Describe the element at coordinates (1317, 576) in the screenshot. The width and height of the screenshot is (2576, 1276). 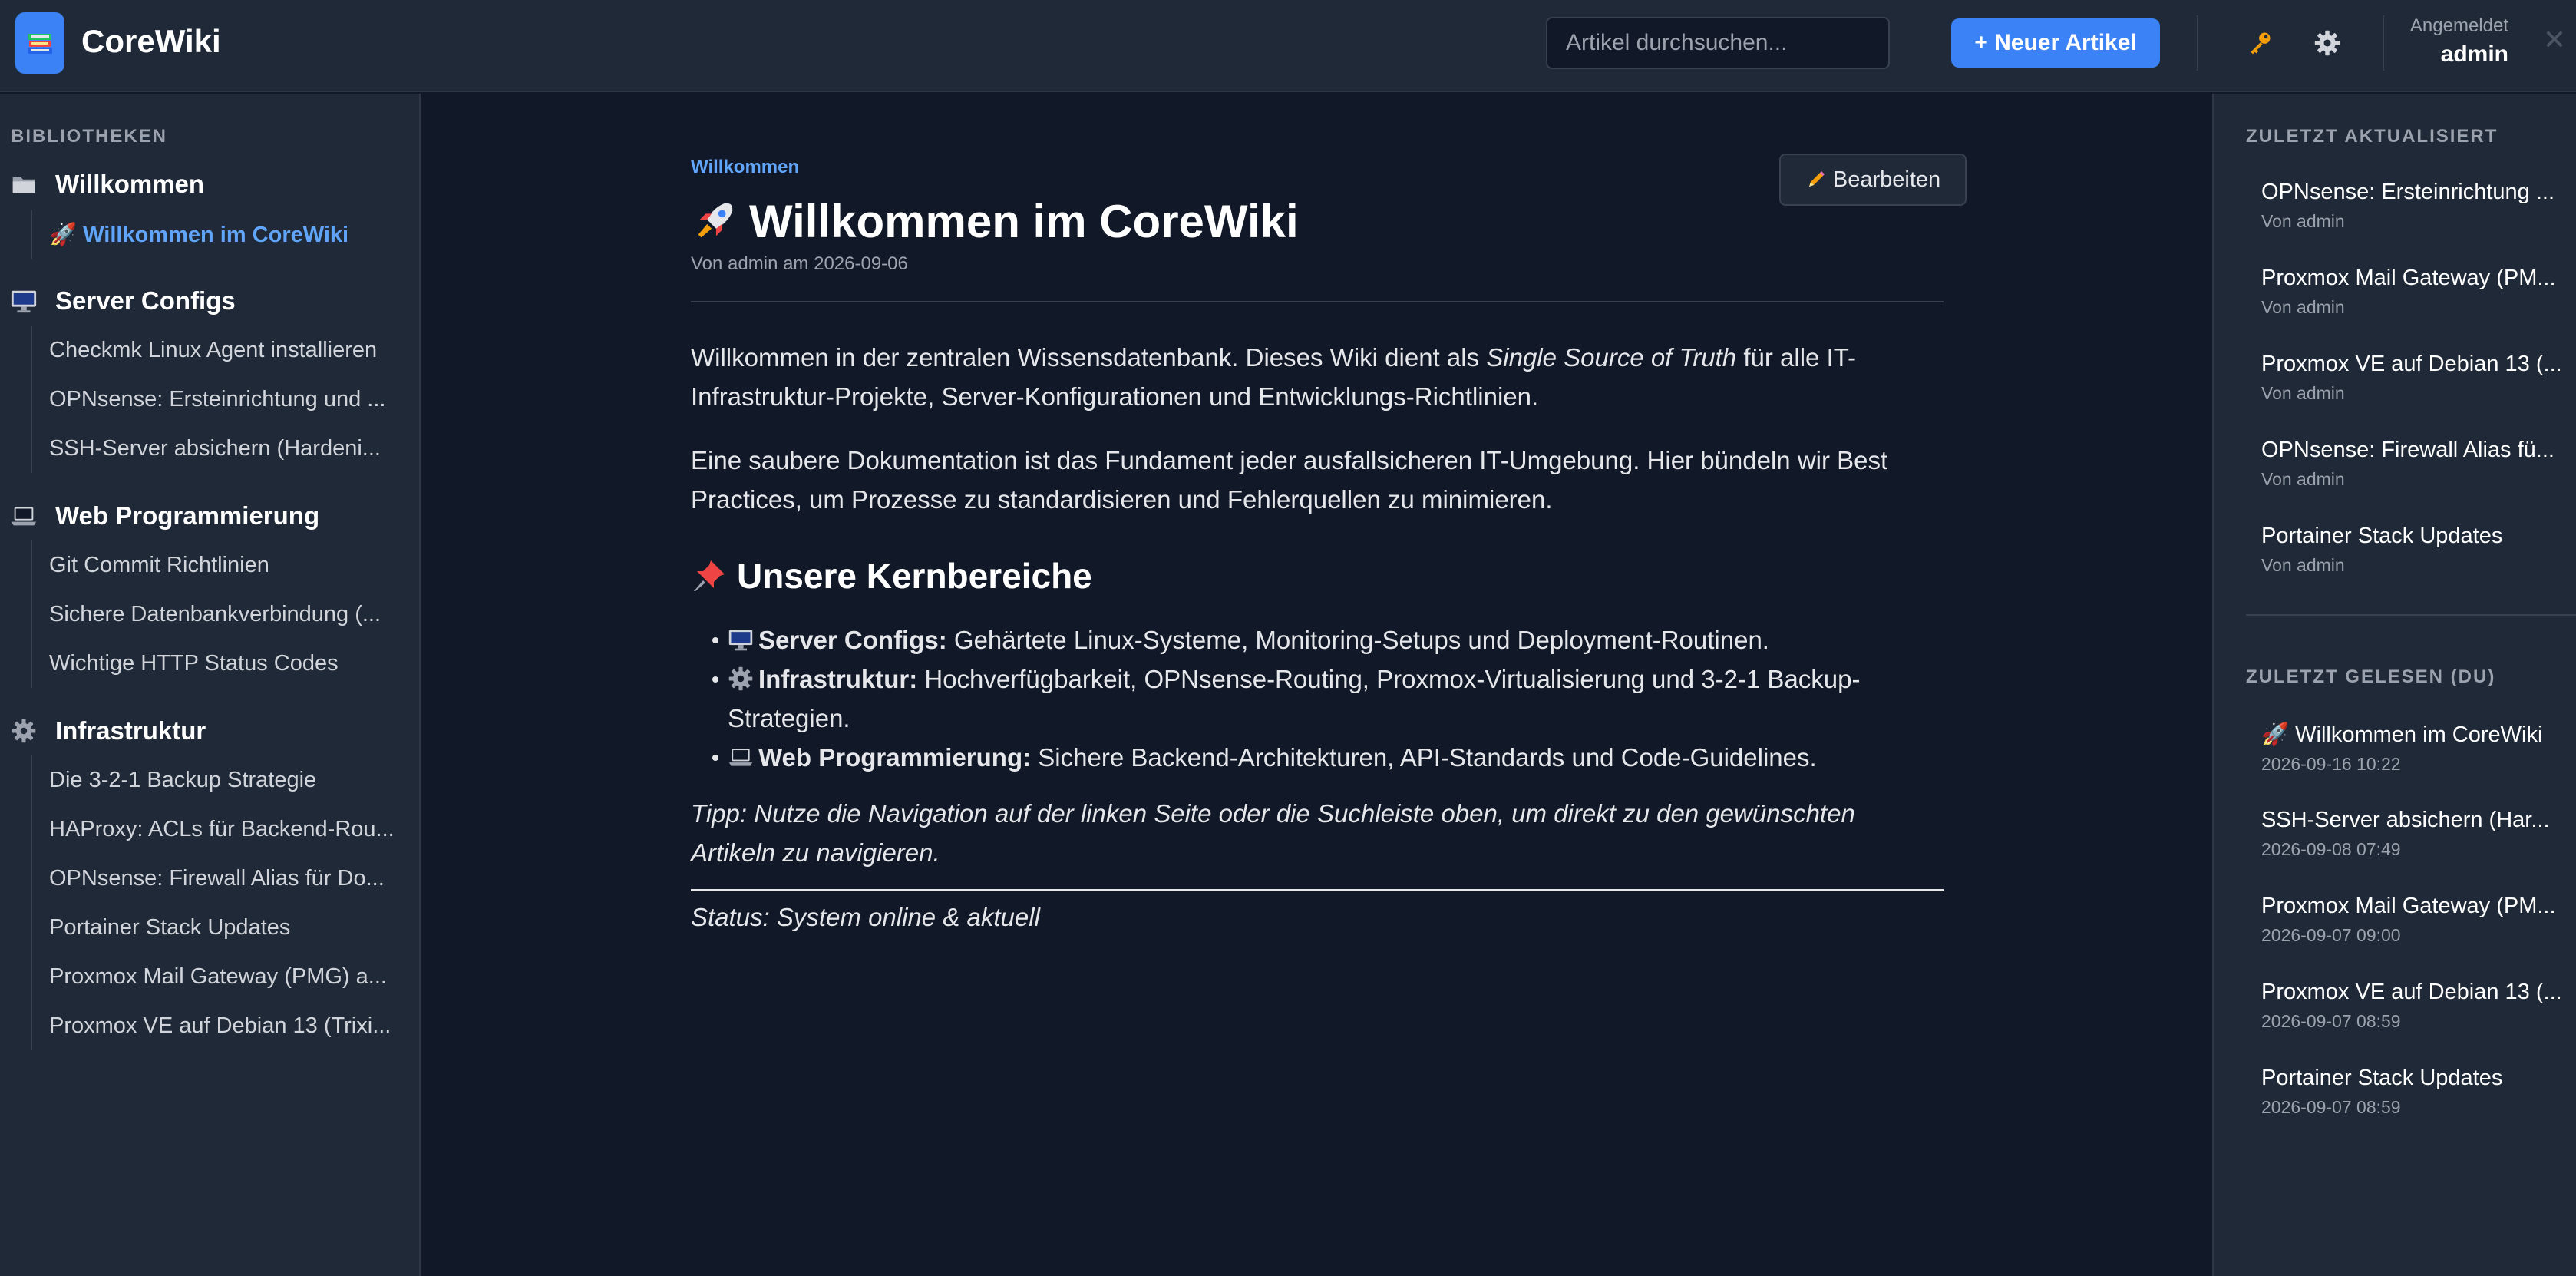
I see `section-heading: Unsere Kernbereiche` at that location.